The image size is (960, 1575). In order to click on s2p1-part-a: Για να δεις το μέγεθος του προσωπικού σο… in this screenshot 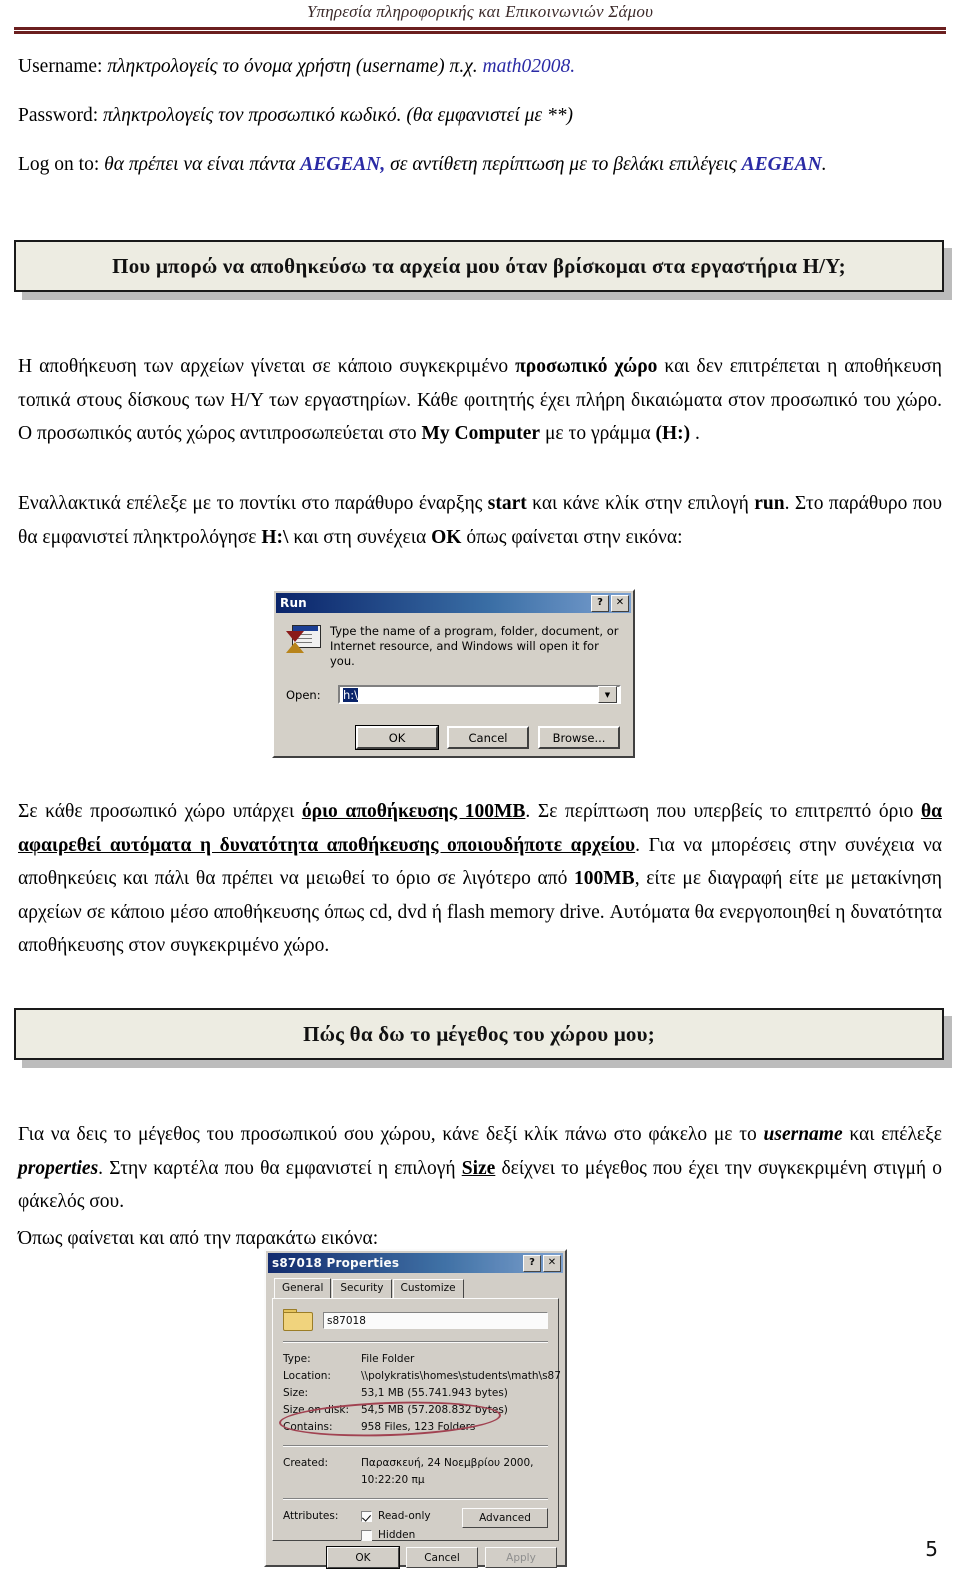, I will do `click(391, 1134)`.